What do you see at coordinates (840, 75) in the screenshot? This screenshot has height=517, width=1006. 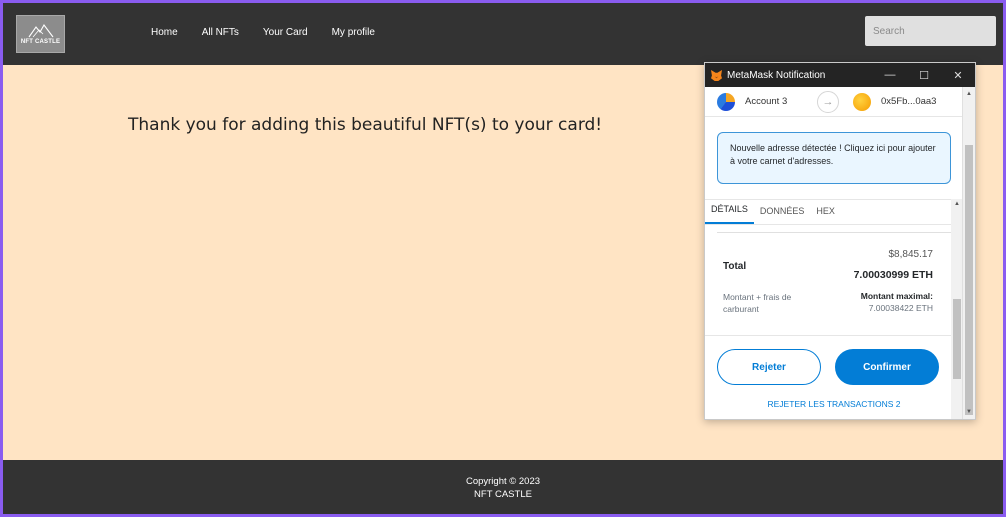 I see `metamask-titlebar: MetaMask Notification — ☐ ✕` at bounding box center [840, 75].